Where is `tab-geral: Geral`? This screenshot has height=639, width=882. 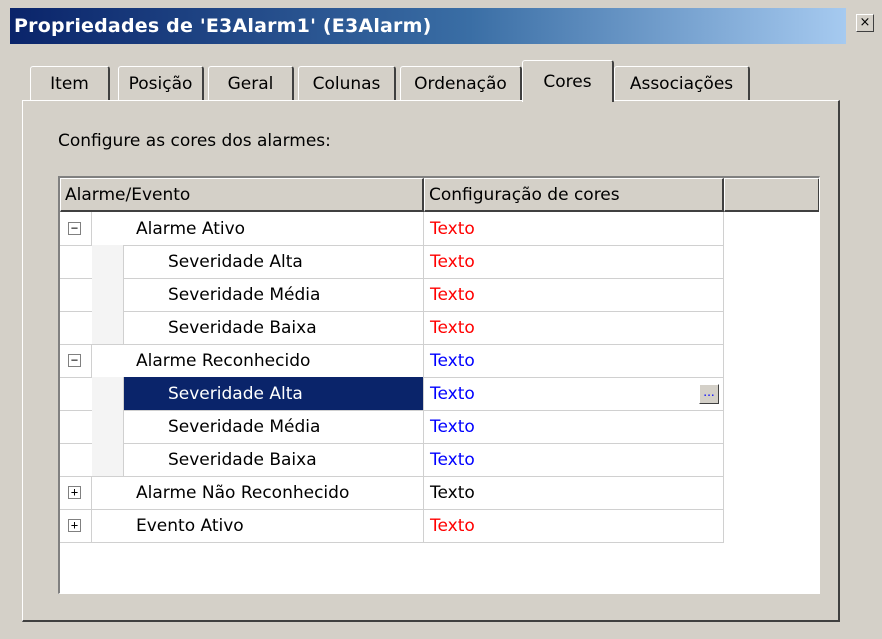 tab-geral: Geral is located at coordinates (251, 83).